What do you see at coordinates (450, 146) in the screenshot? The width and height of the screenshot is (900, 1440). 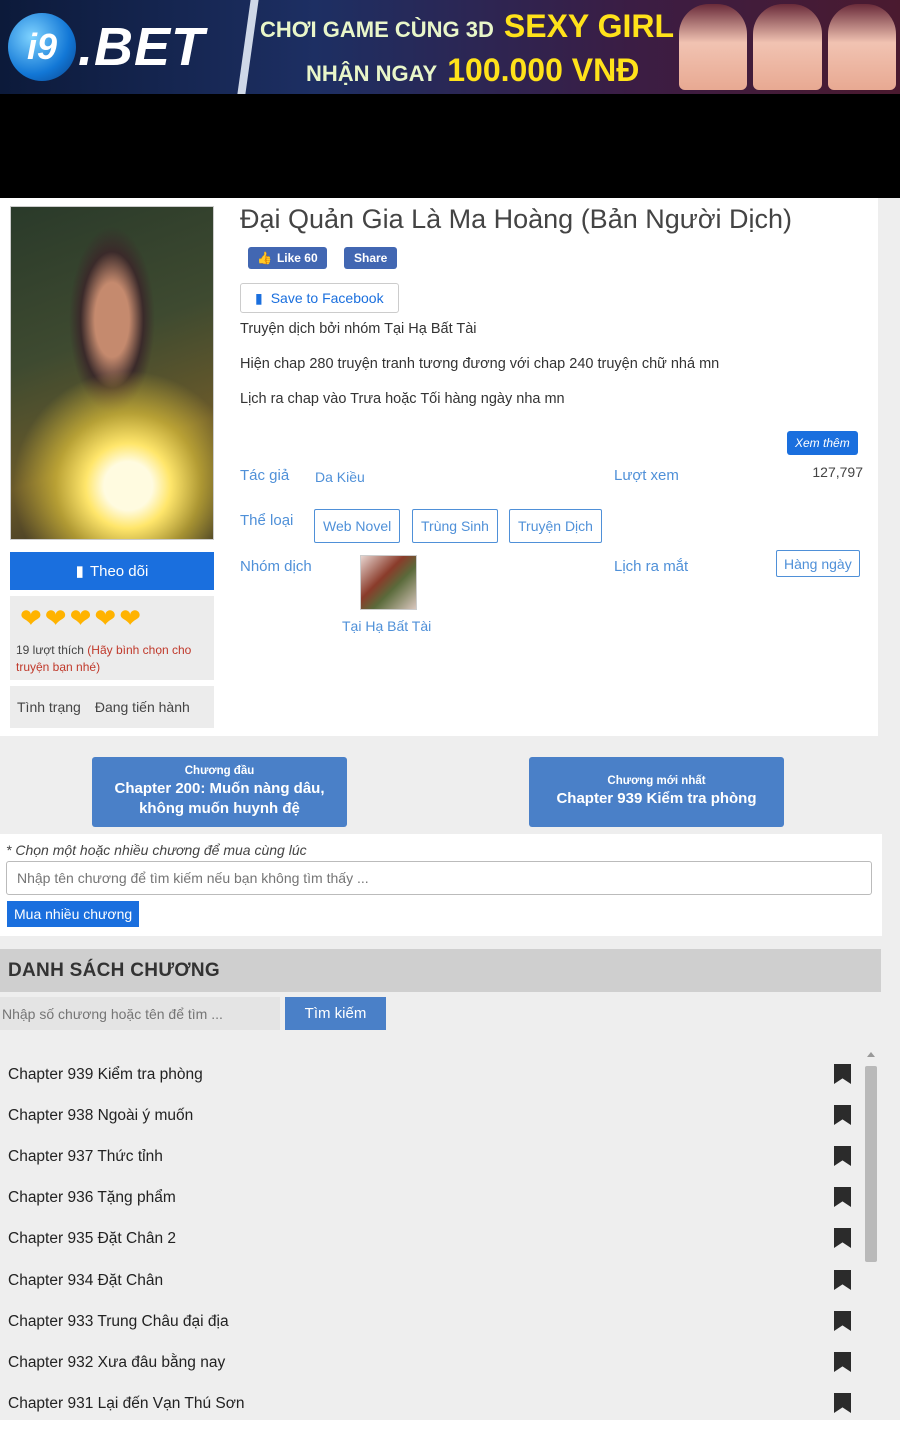 I see `black-band` at bounding box center [450, 146].